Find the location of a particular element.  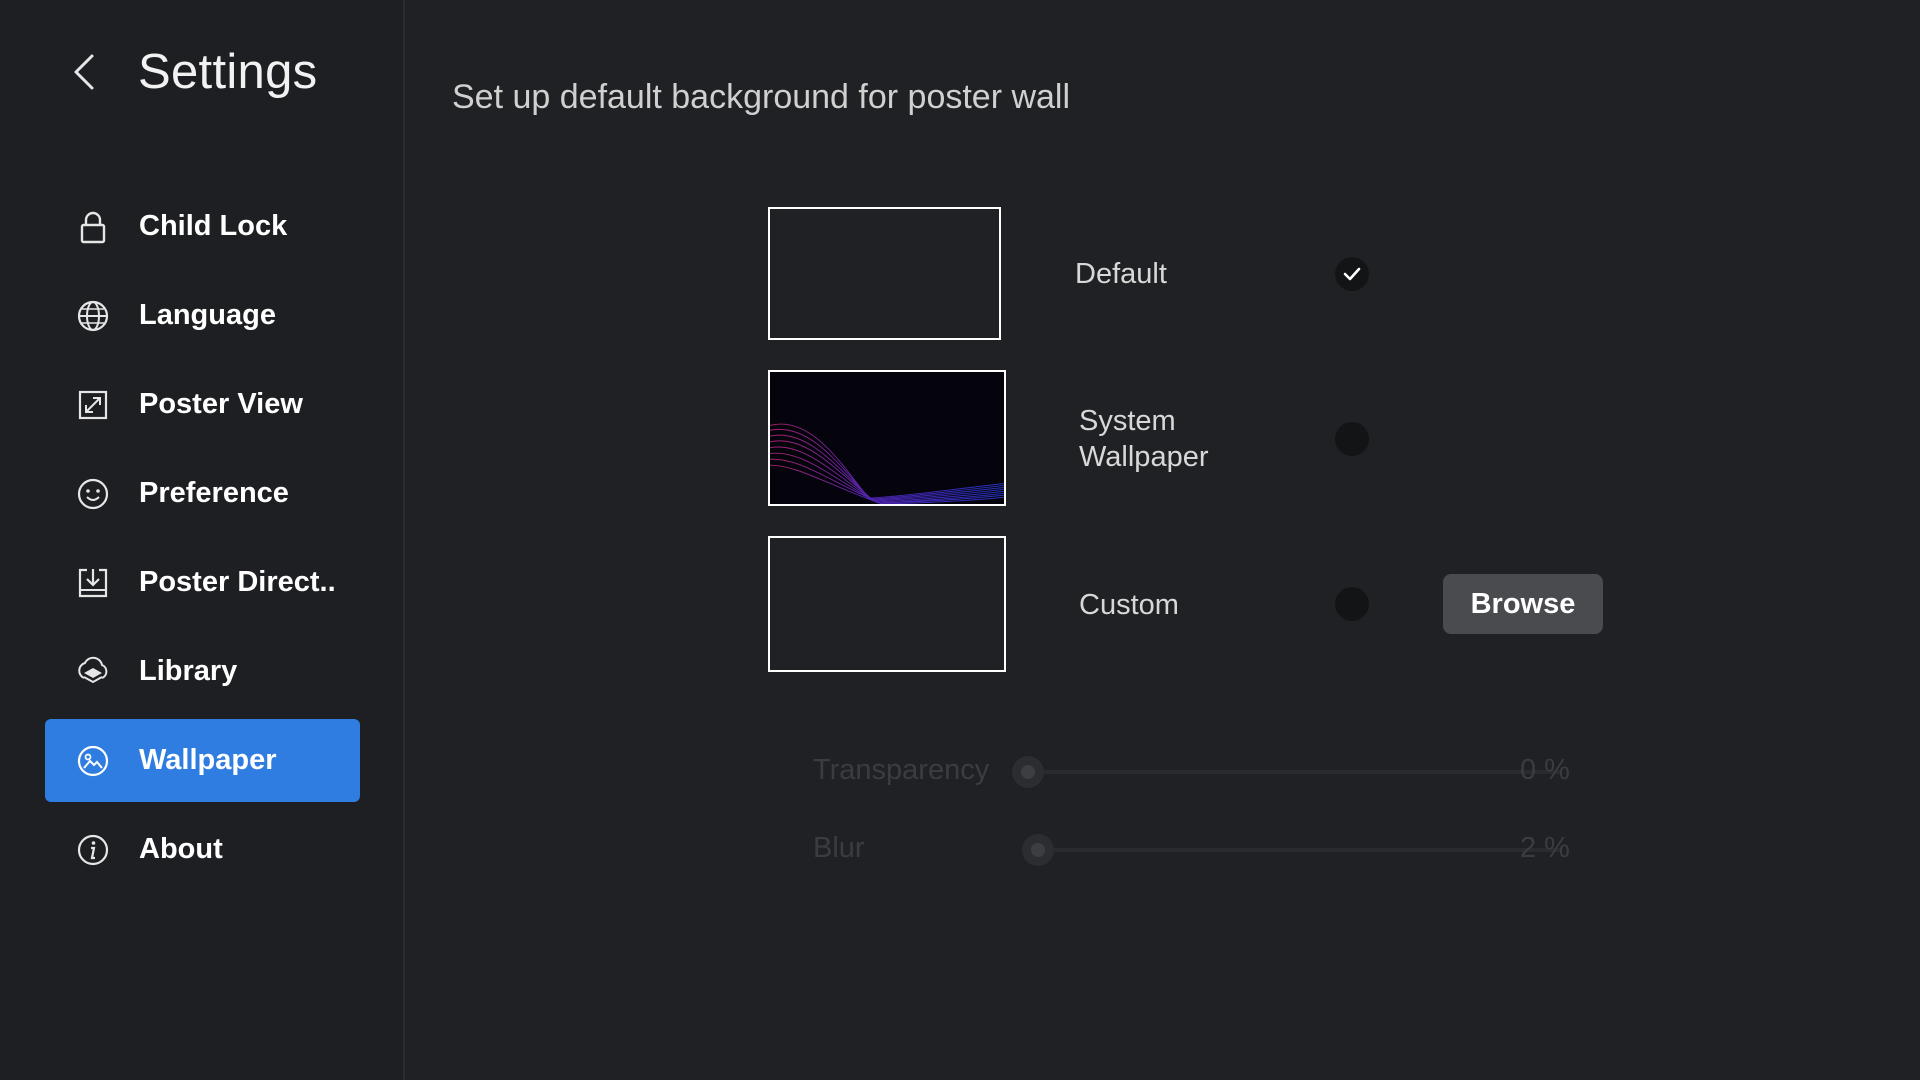

sidebar-item-label: Language is located at coordinates (207, 315).